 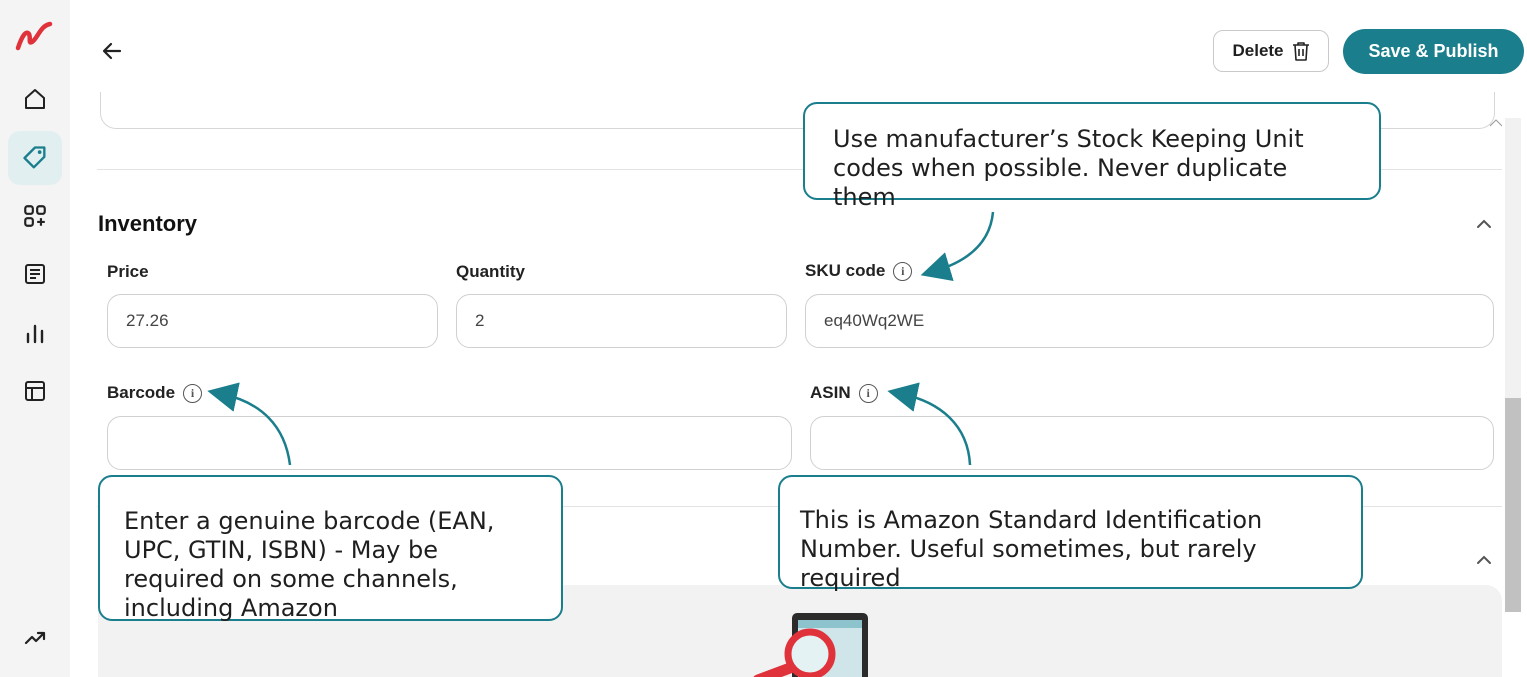 I want to click on quantity-label: Quantity, so click(x=490, y=272).